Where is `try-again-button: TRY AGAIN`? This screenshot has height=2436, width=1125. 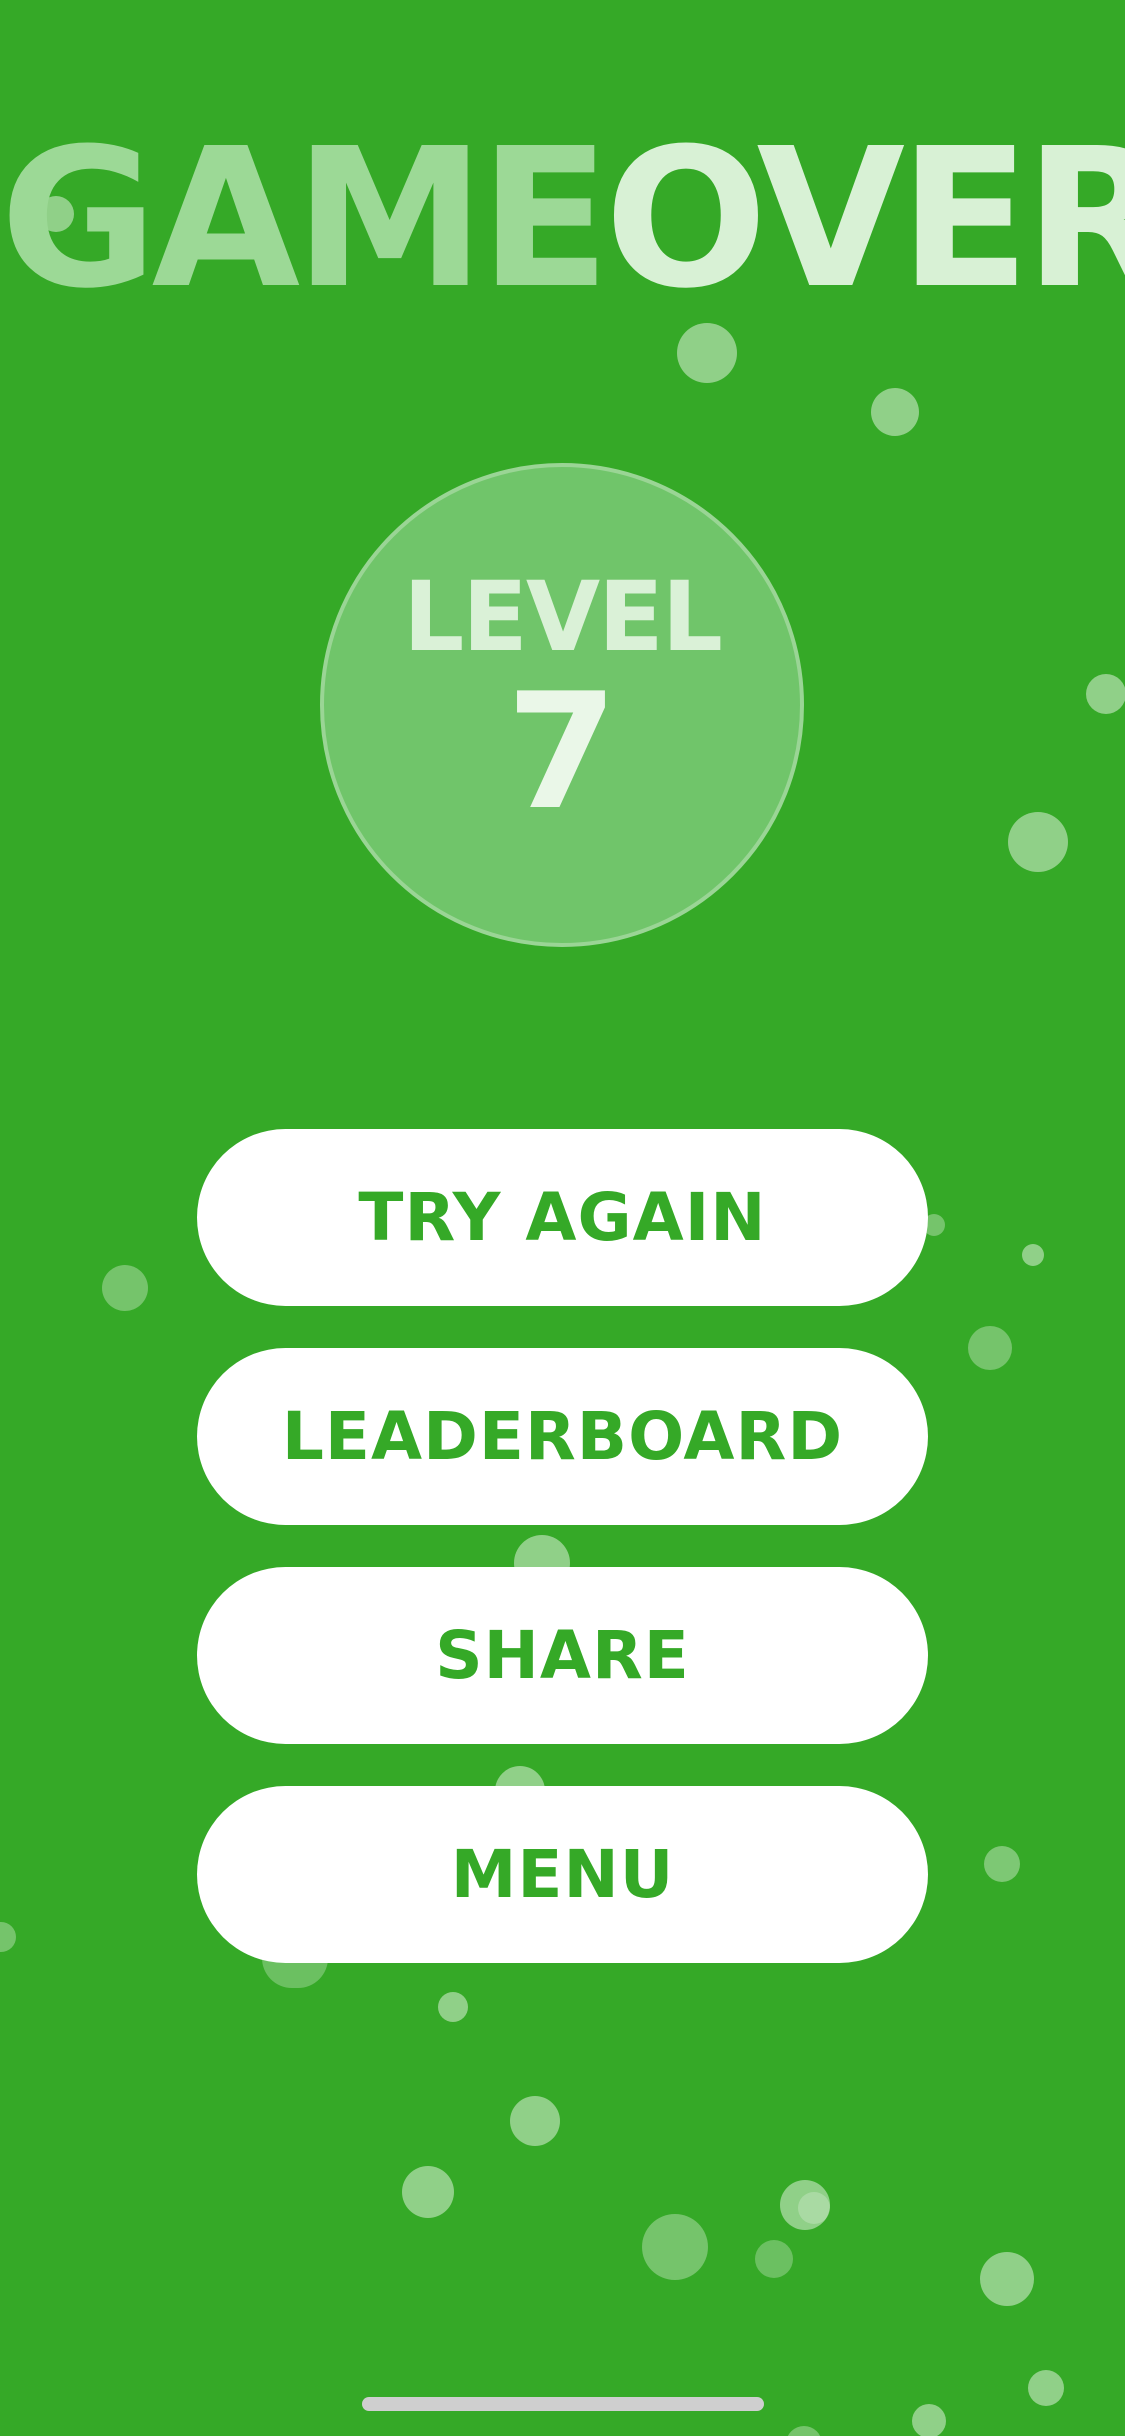
try-again-button: TRY AGAIN is located at coordinates (562, 1217).